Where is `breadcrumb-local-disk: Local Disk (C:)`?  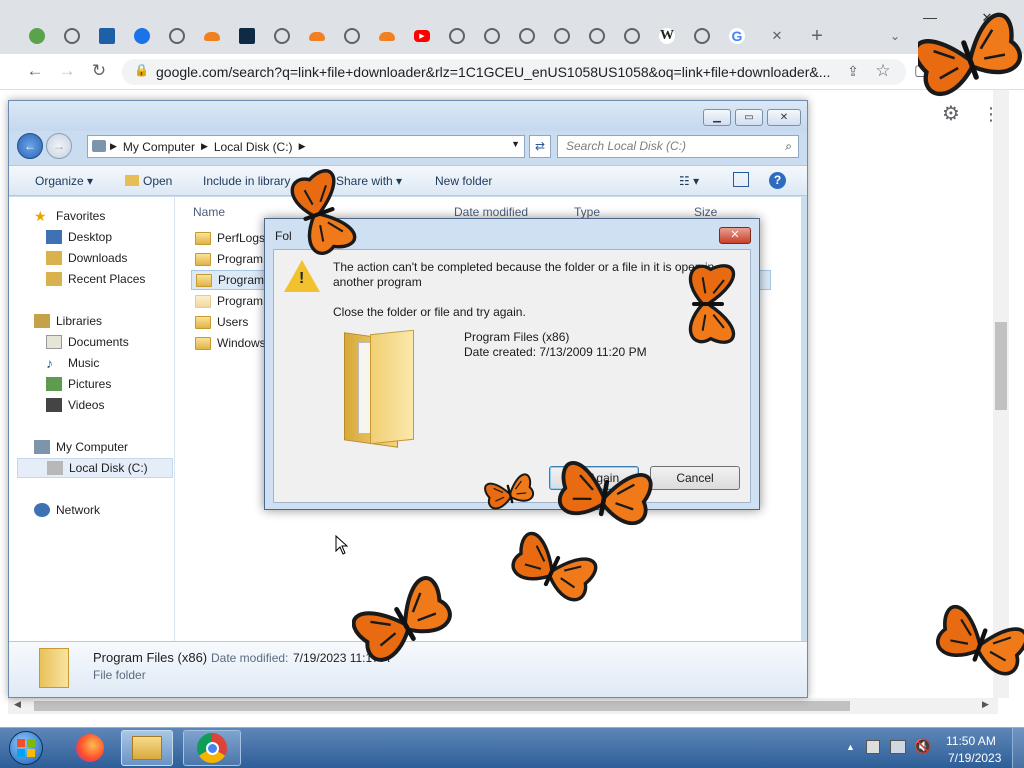 breadcrumb-local-disk: Local Disk (C:) is located at coordinates (253, 147).